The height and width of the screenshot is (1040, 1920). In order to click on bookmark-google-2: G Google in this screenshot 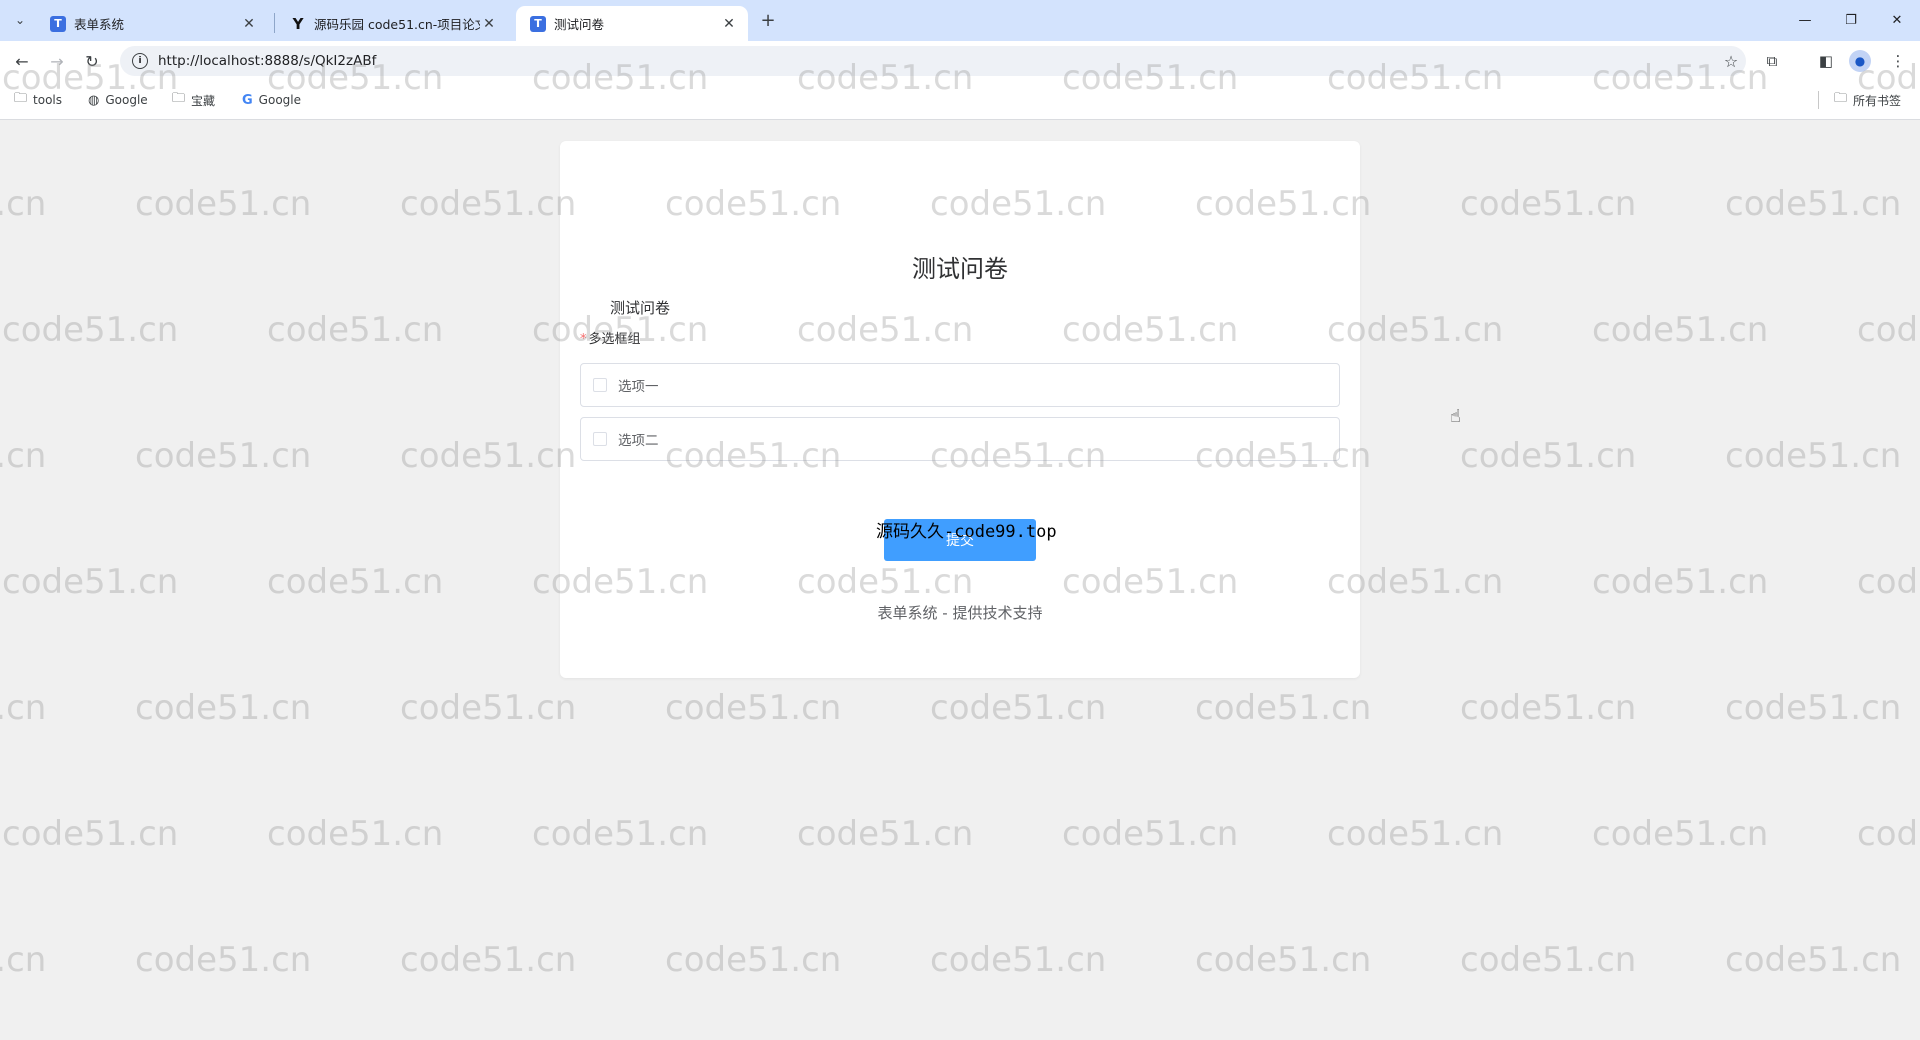, I will do `click(271, 100)`.